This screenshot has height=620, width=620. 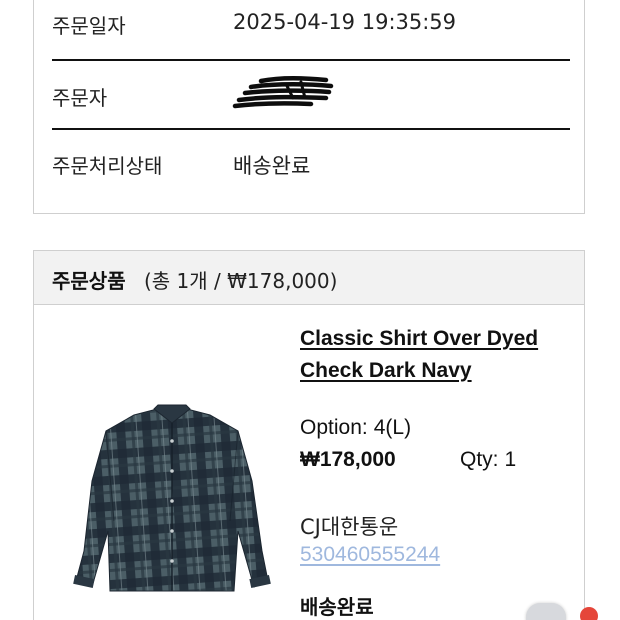 I want to click on order-date-value: 2025-04-19 19:35:59, so click(x=345, y=22).